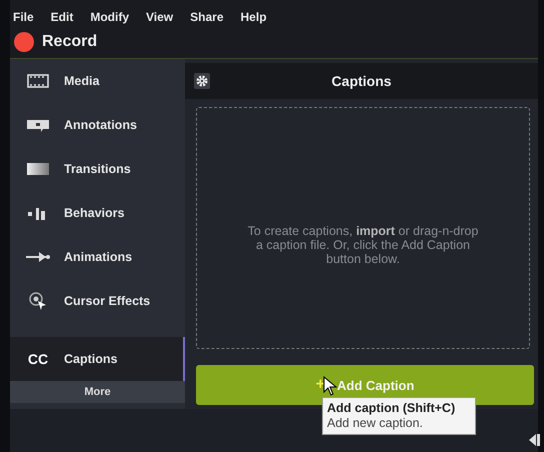 This screenshot has width=544, height=452. Describe the element at coordinates (97, 125) in the screenshot. I see `sidebar-item: Annotations` at that location.